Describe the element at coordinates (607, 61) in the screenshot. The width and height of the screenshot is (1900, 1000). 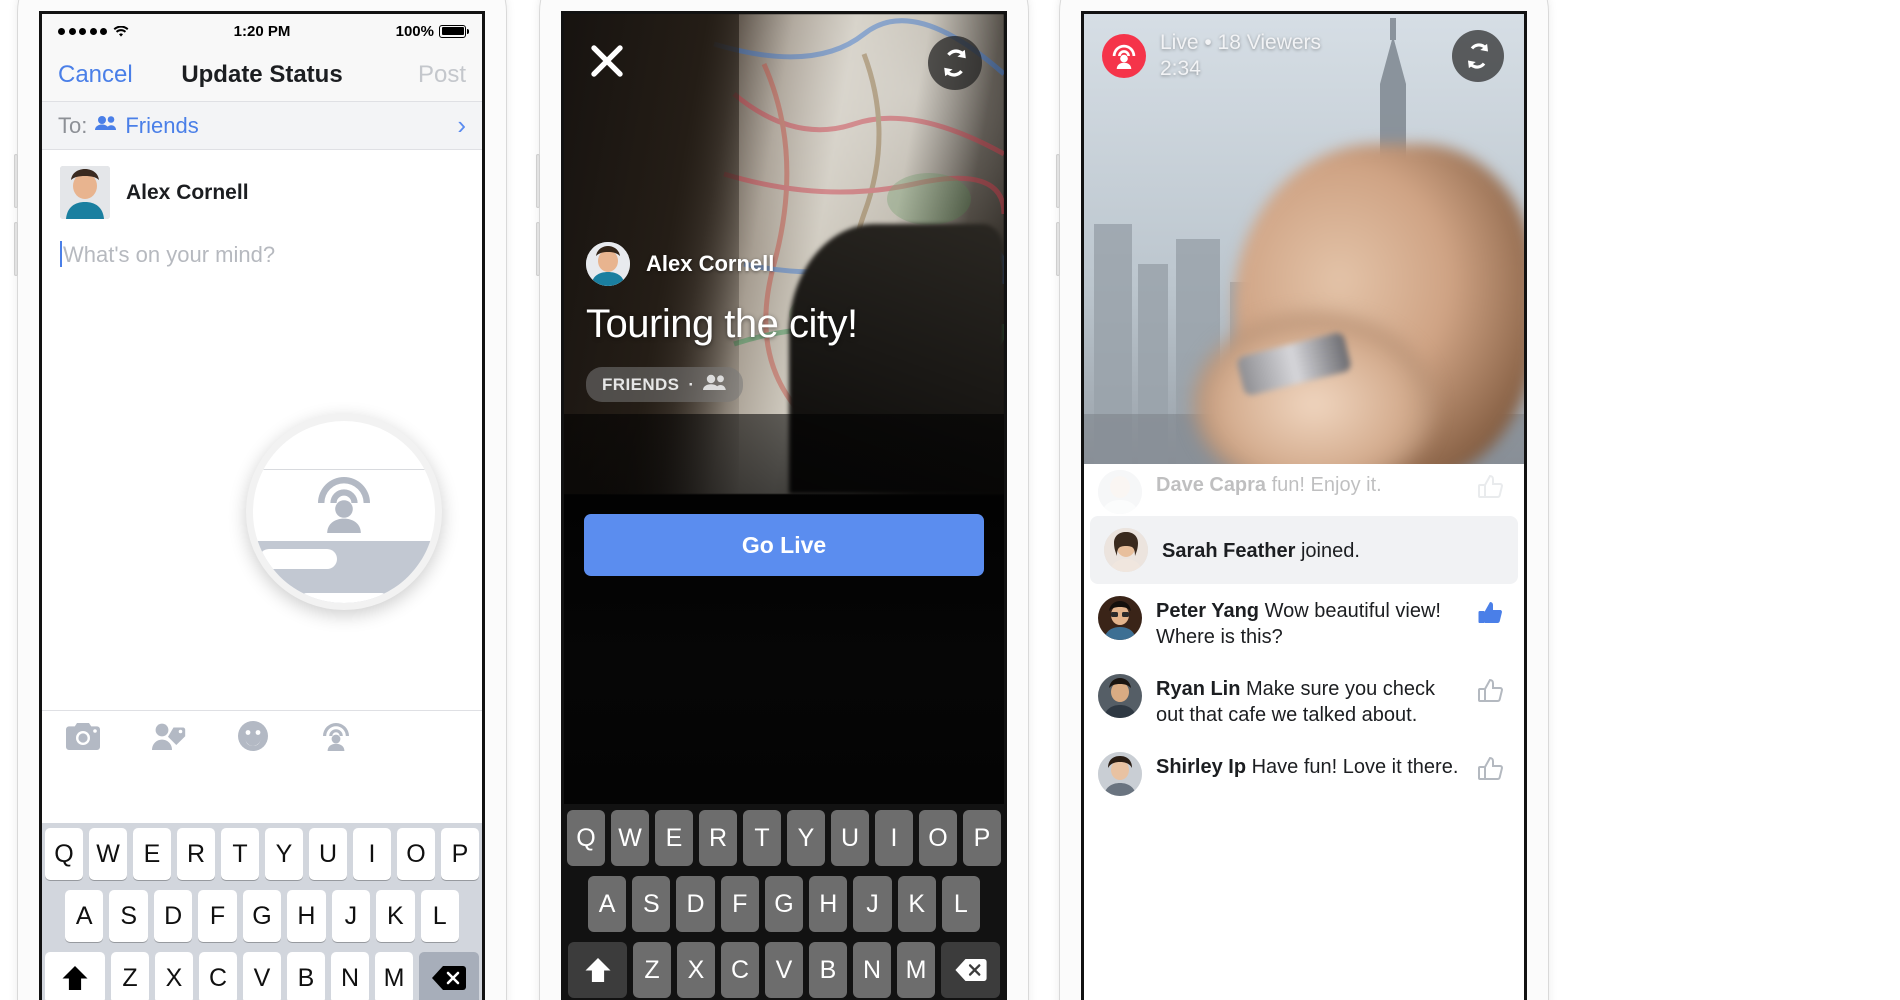
I see `close-x-icon` at that location.